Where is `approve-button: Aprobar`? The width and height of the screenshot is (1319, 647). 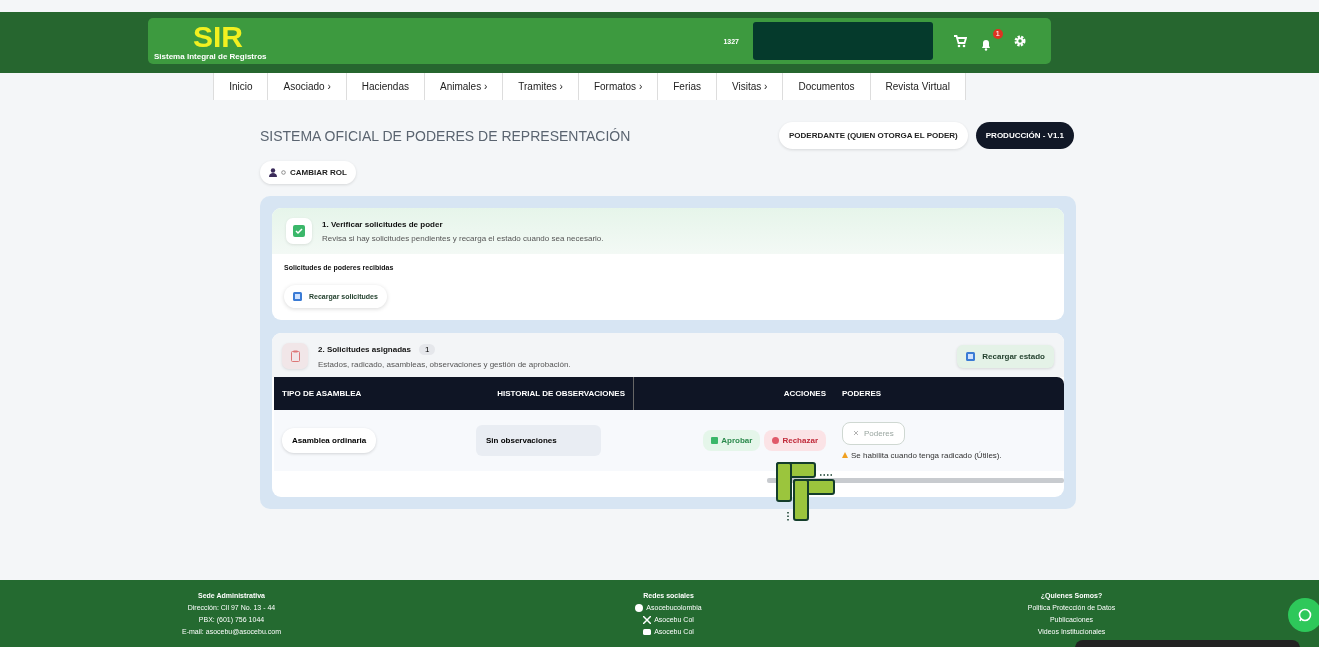 approve-button: Aprobar is located at coordinates (732, 440).